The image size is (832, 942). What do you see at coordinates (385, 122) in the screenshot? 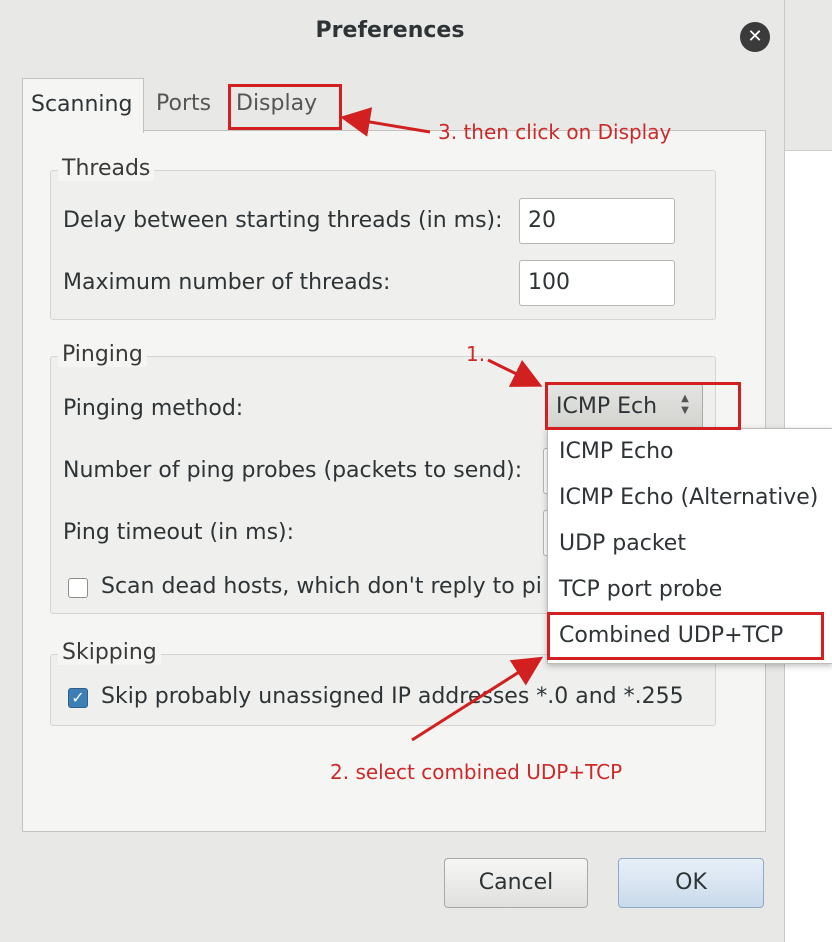
I see `arrow-to-display-tab` at bounding box center [385, 122].